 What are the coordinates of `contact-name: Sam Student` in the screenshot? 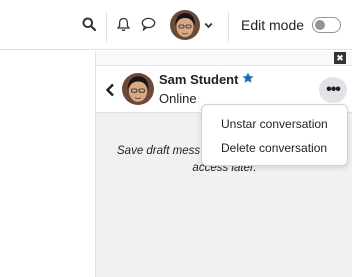 It's located at (206, 79).